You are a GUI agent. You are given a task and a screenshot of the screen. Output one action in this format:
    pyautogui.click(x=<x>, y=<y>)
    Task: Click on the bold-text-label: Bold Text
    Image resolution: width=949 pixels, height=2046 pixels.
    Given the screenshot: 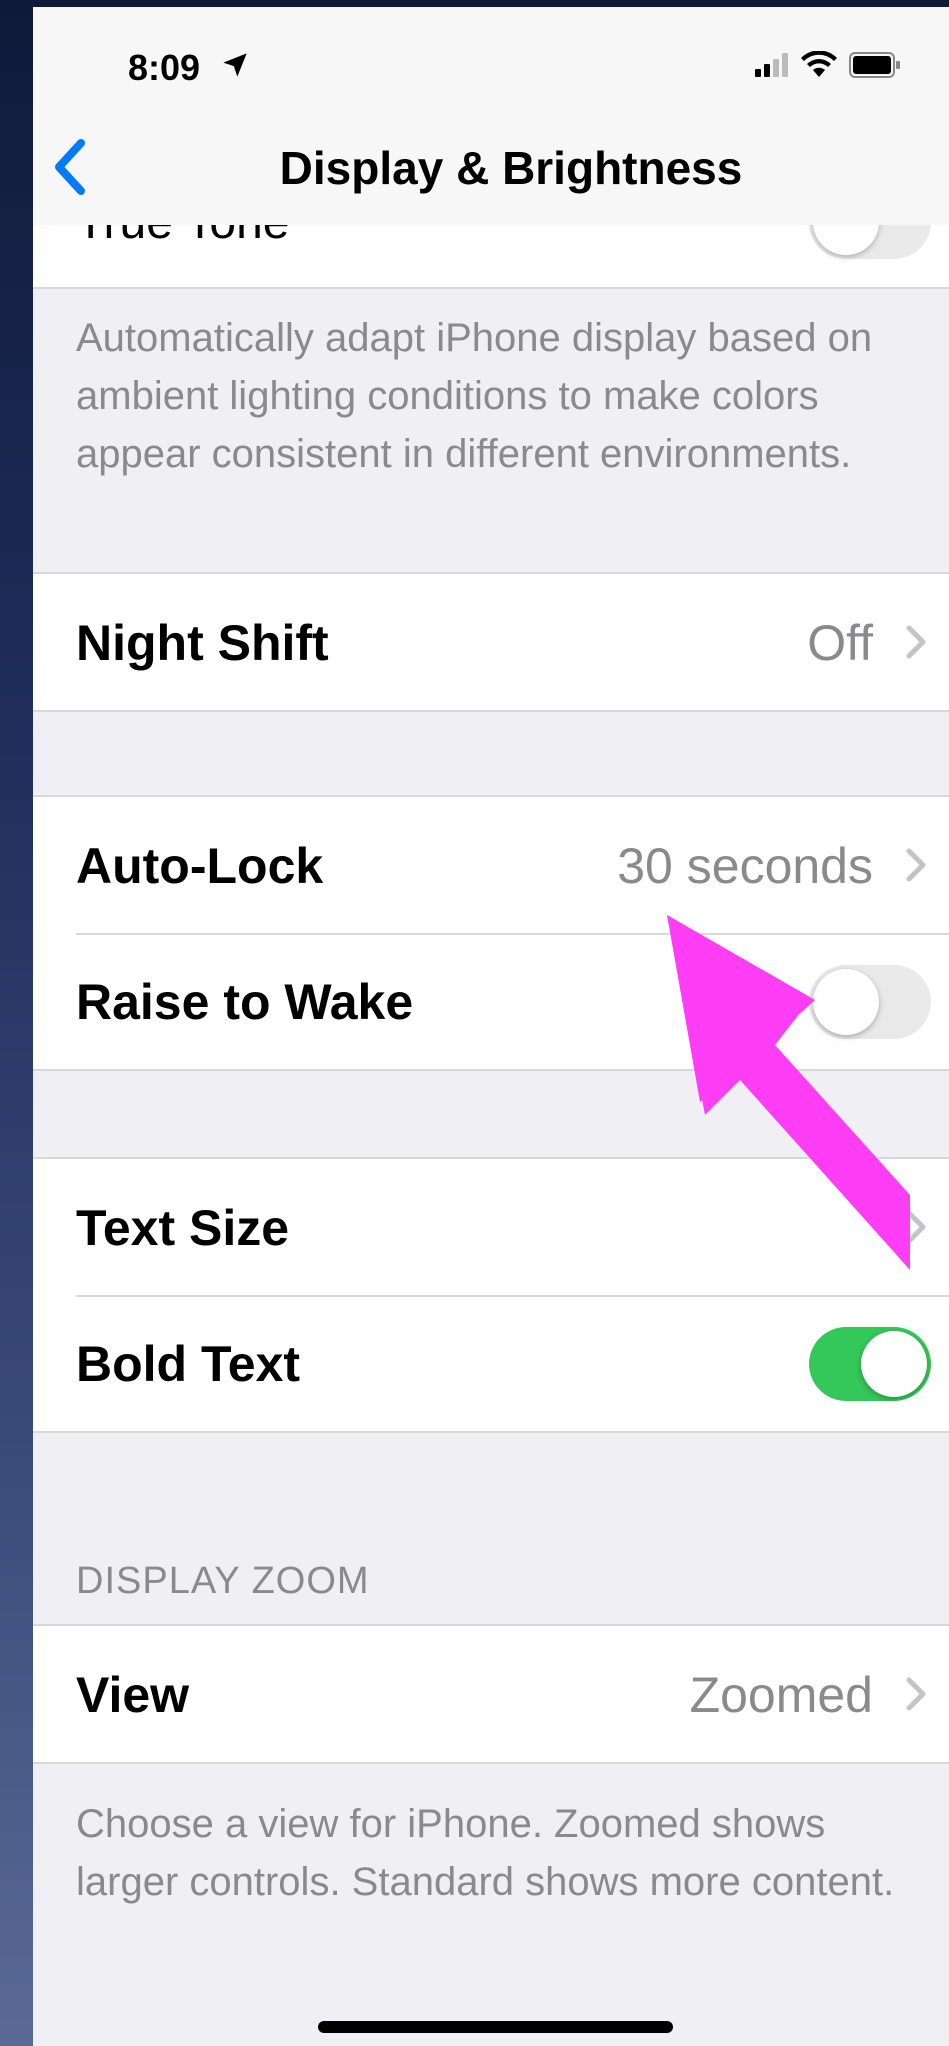 What is the action you would take?
    pyautogui.click(x=188, y=1364)
    